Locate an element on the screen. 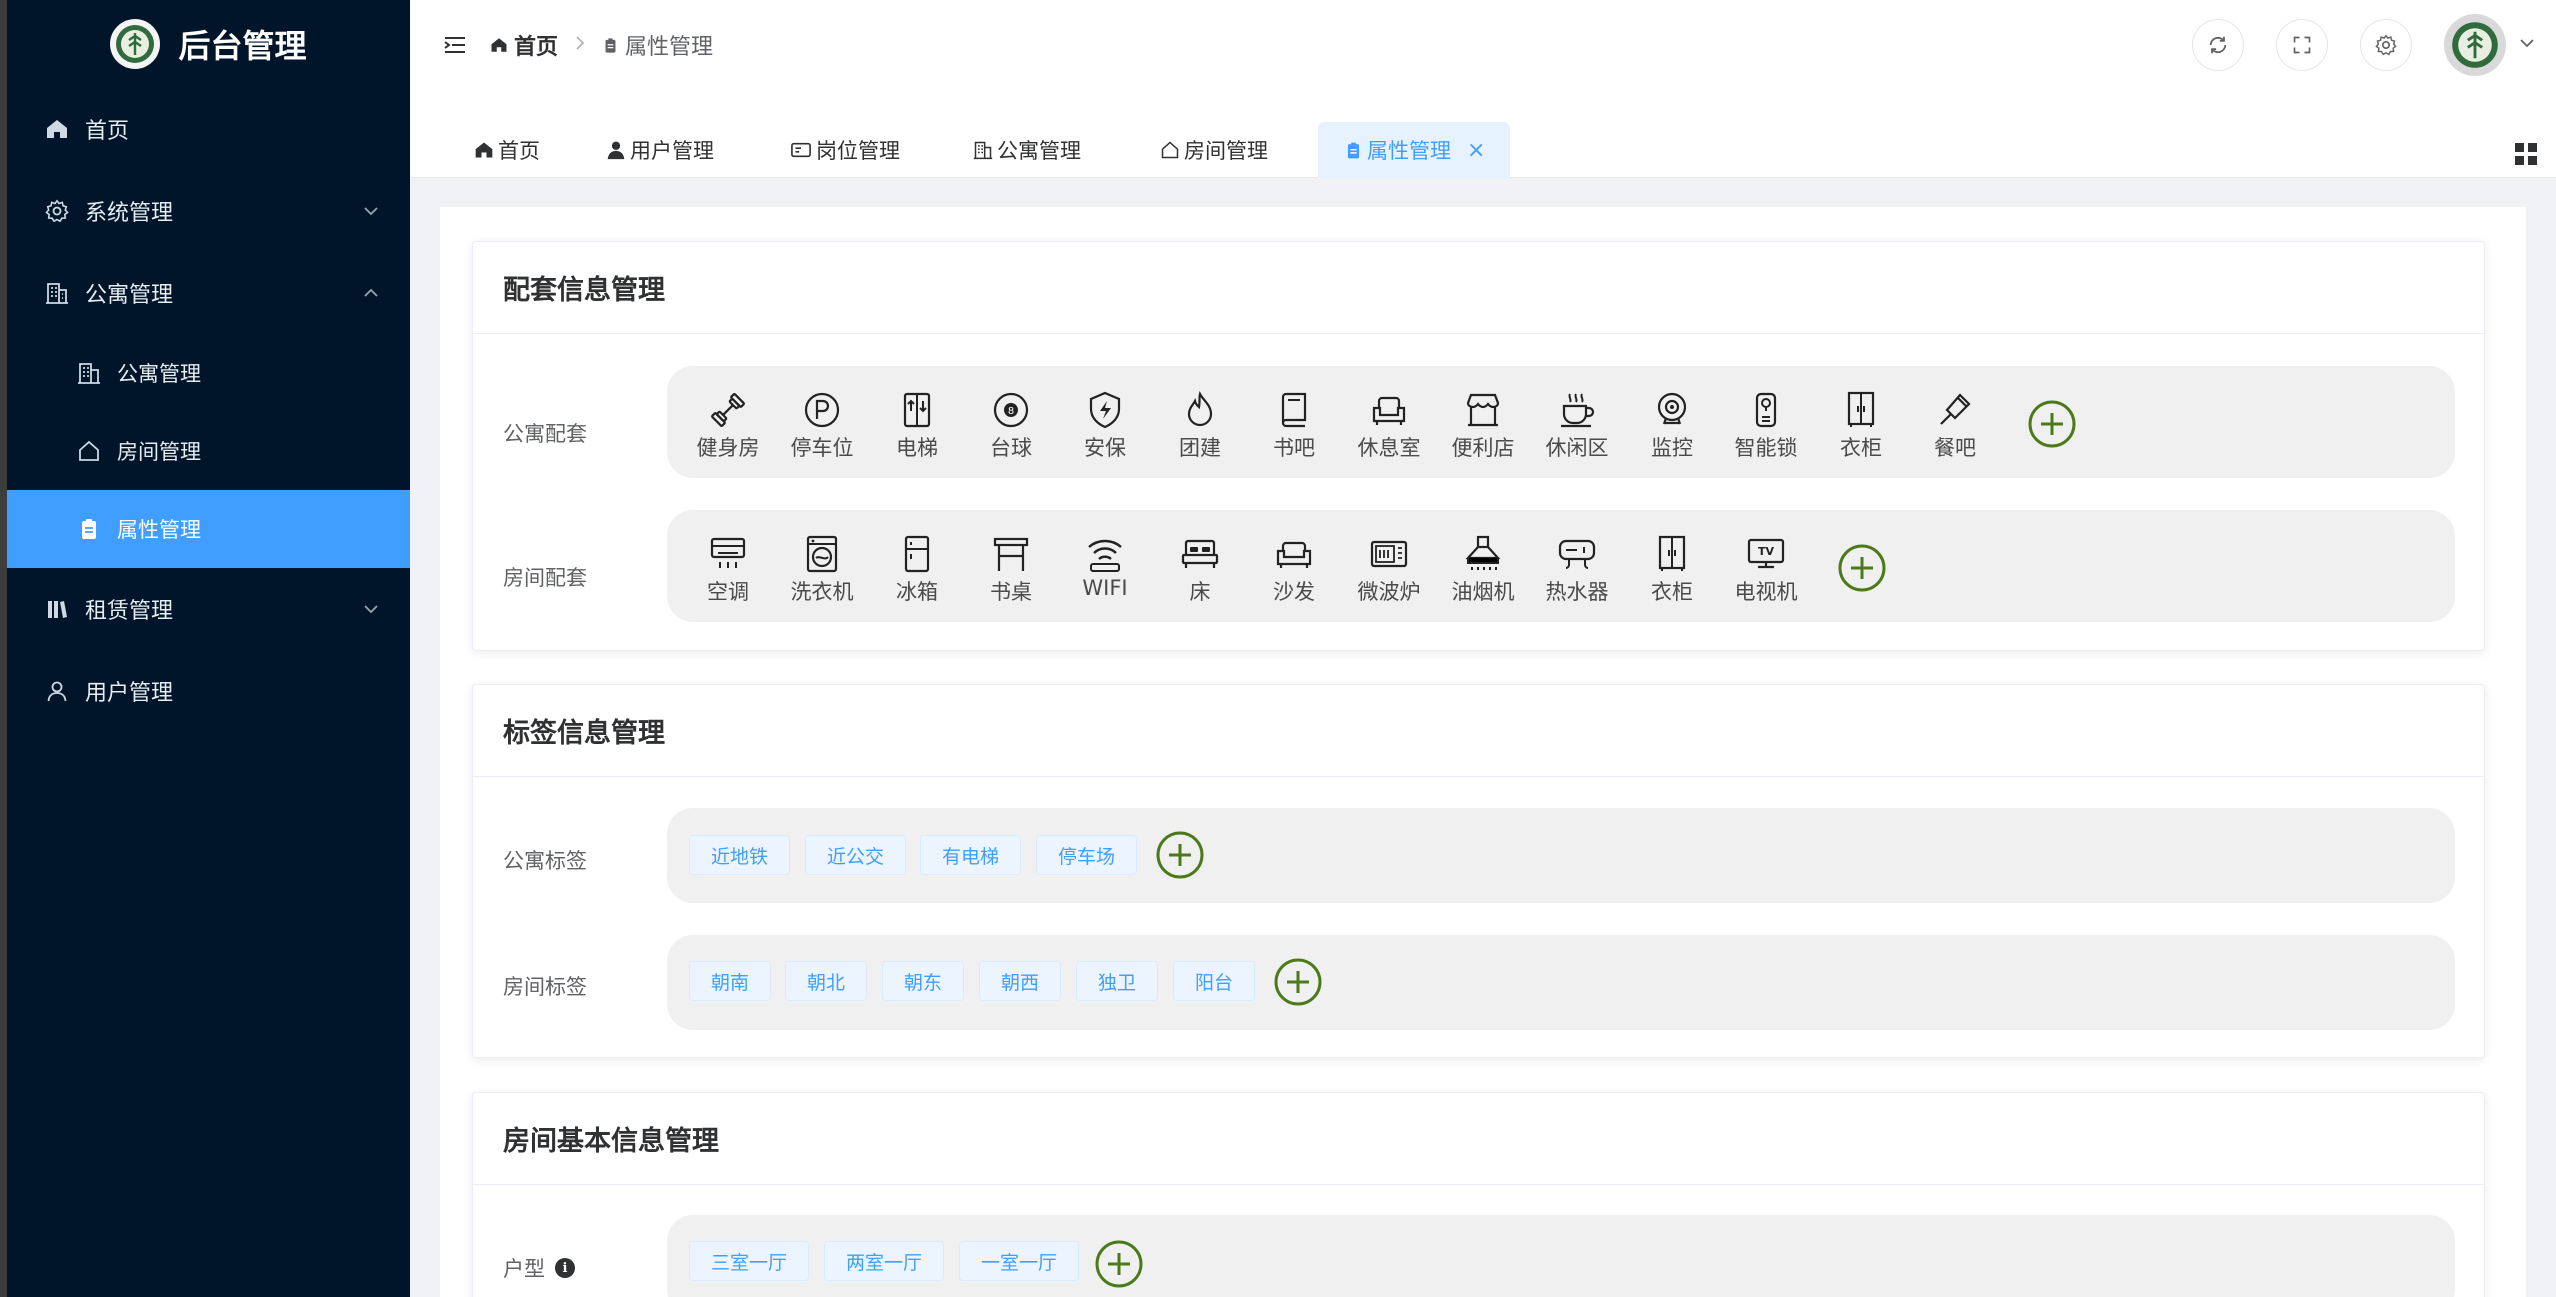 The height and width of the screenshot is (1297, 2556). menu-toggle-icon is located at coordinates (455, 45).